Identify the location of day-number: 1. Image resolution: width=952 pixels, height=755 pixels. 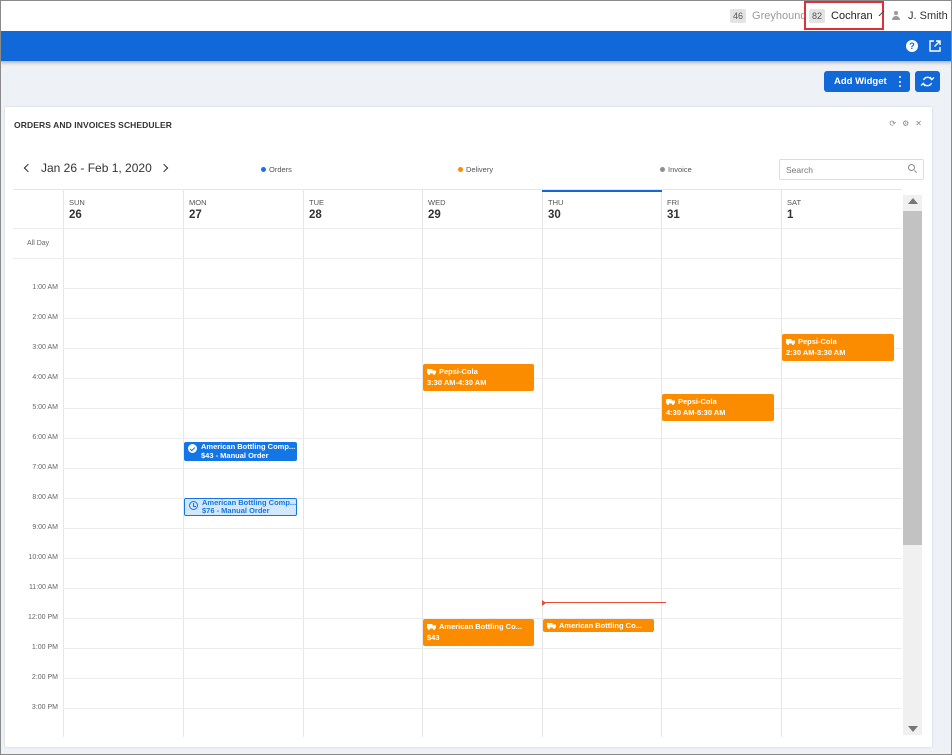
(790, 215).